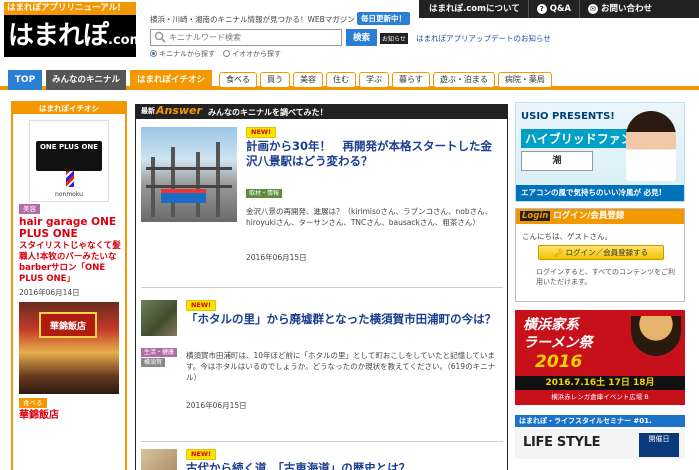 This screenshot has width=699, height=470. I want to click on category-hospital: 病院・薬局, so click(524, 80).